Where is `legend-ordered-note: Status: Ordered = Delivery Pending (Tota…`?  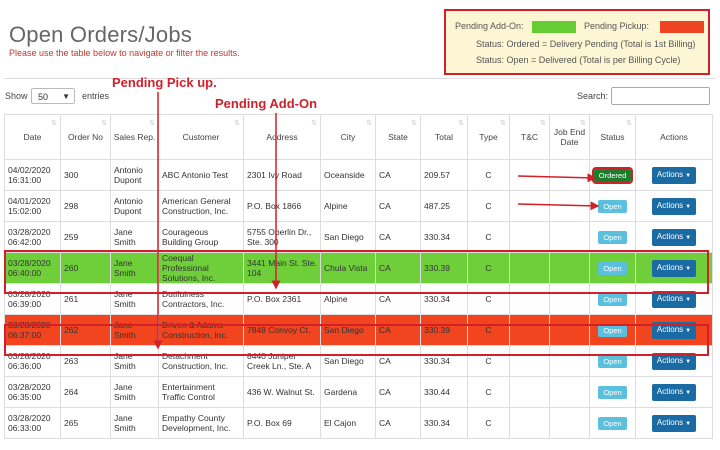
legend-ordered-note: Status: Ordered = Delivery Pending (Tota… is located at coordinates (586, 44).